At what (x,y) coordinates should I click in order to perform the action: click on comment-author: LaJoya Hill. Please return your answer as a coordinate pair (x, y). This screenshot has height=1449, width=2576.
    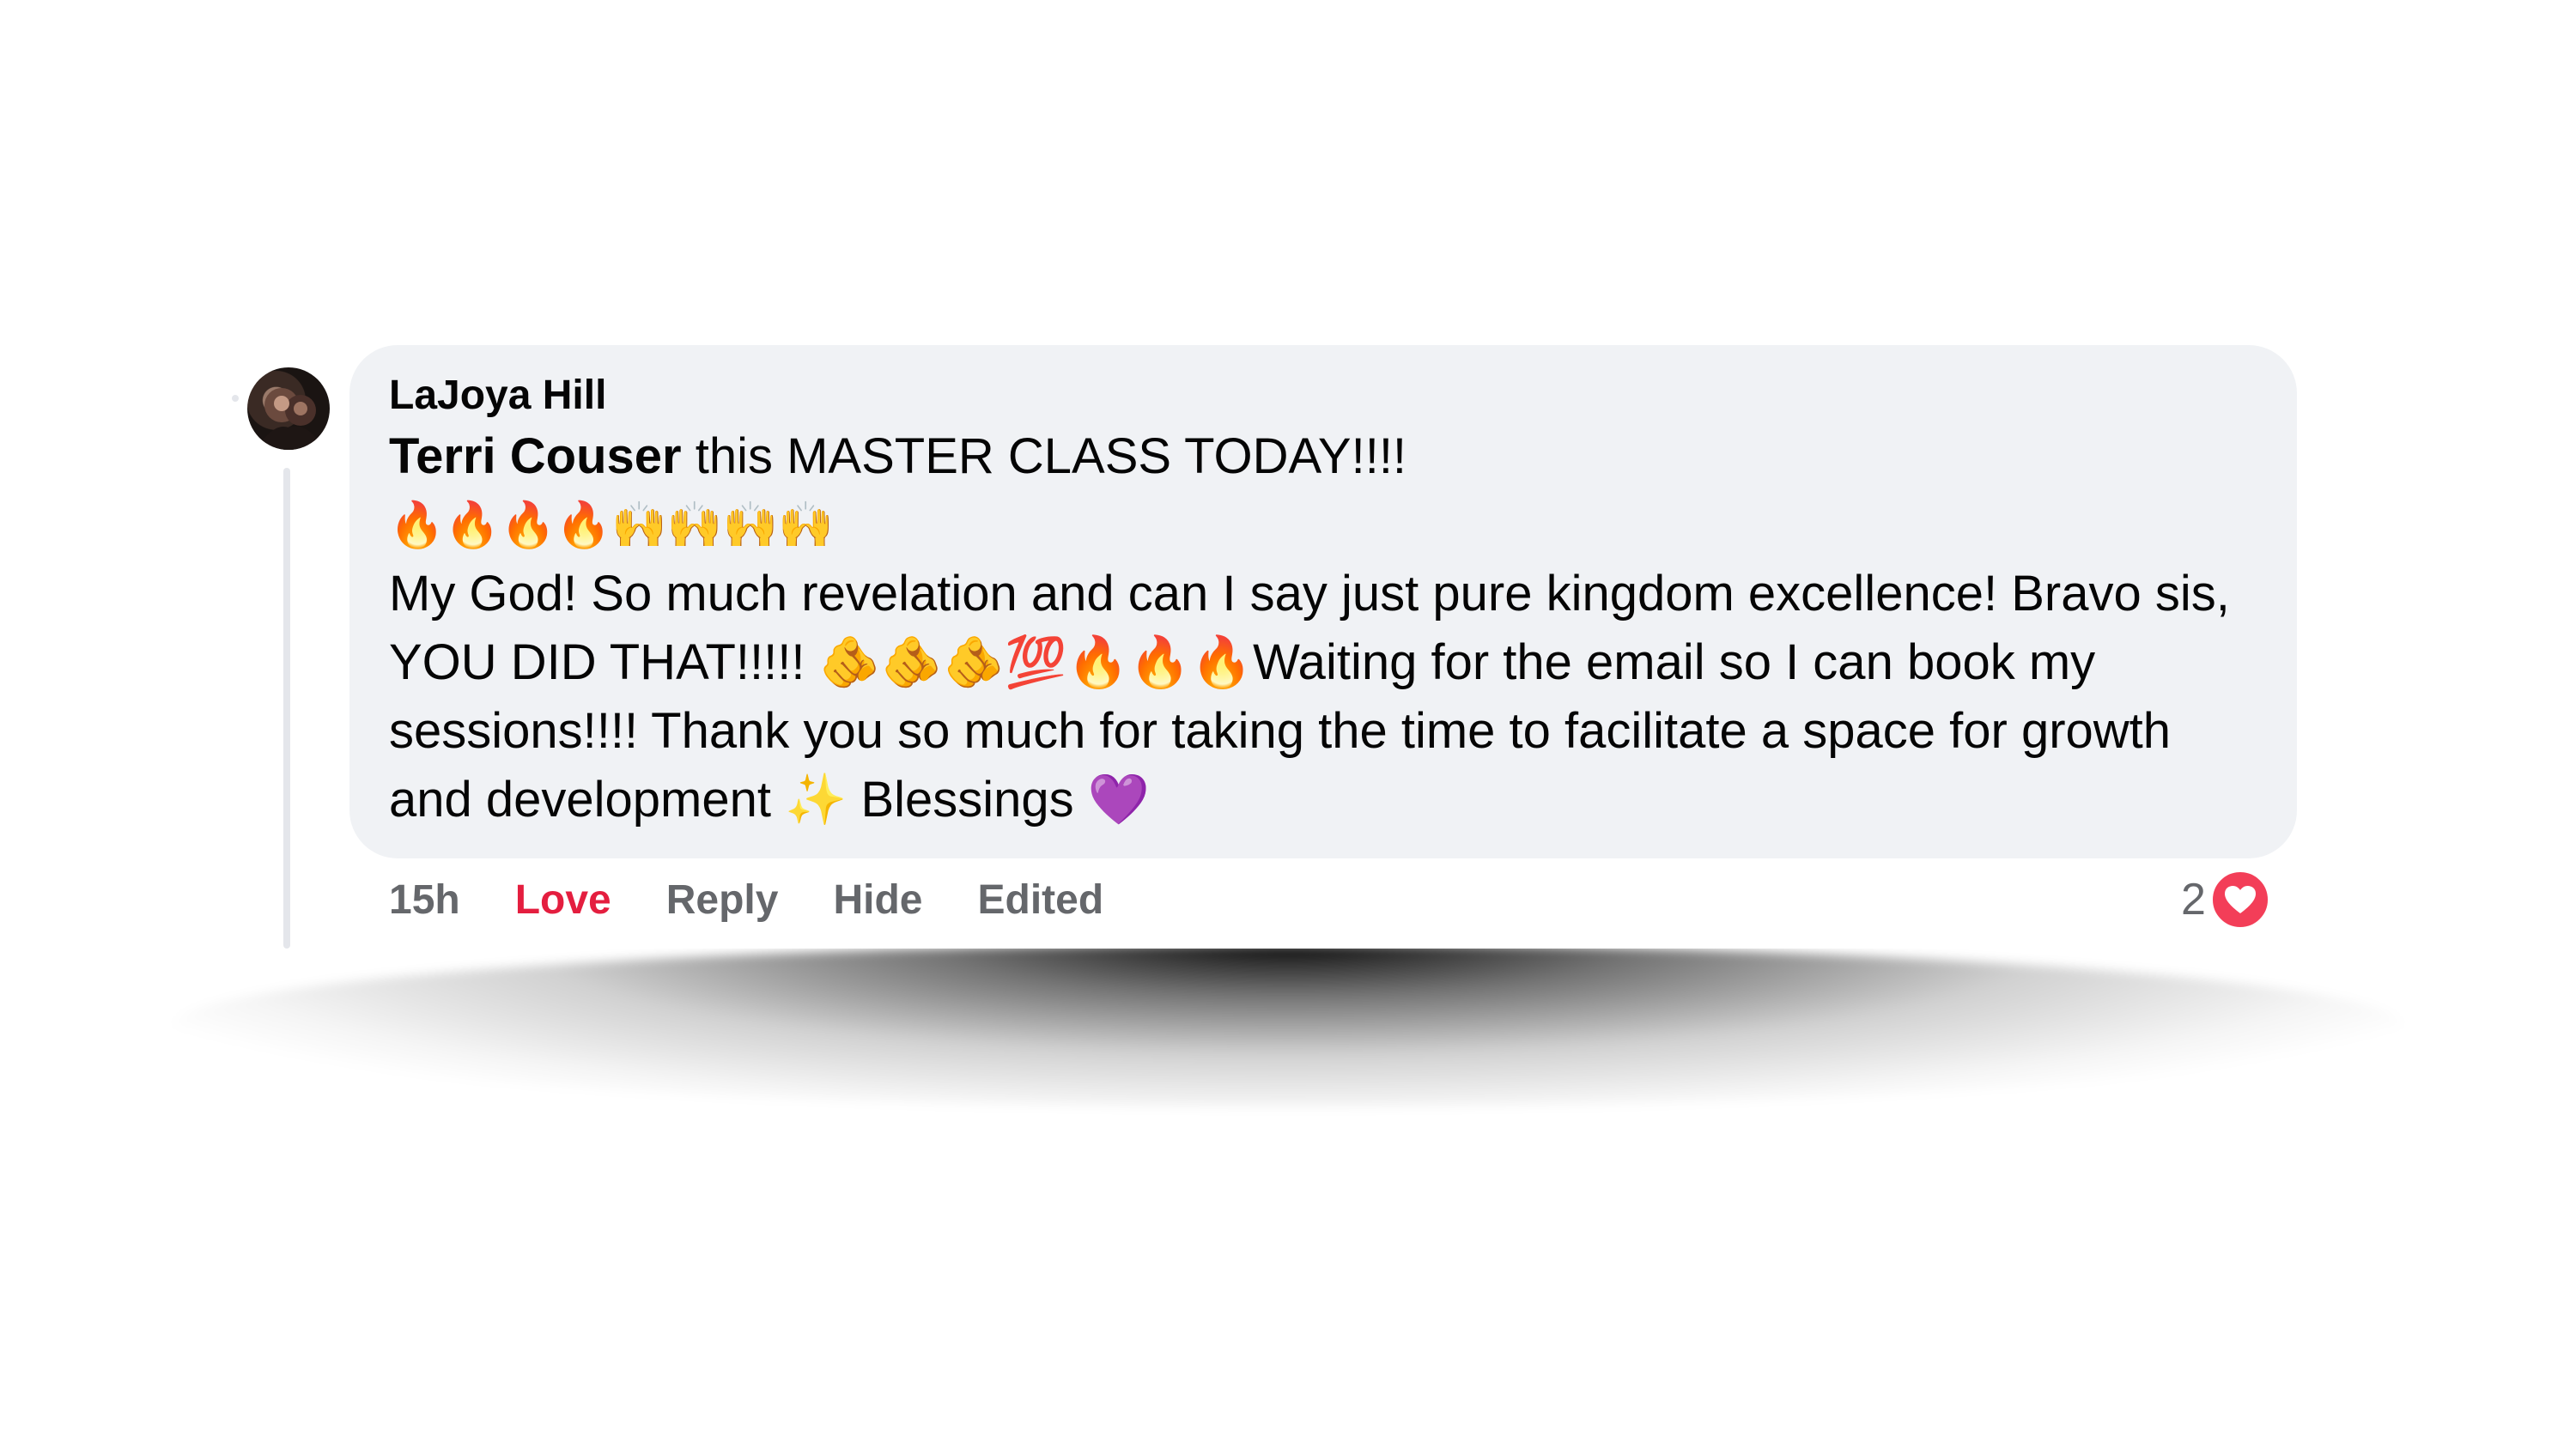
    Looking at the image, I should click on (1323, 395).